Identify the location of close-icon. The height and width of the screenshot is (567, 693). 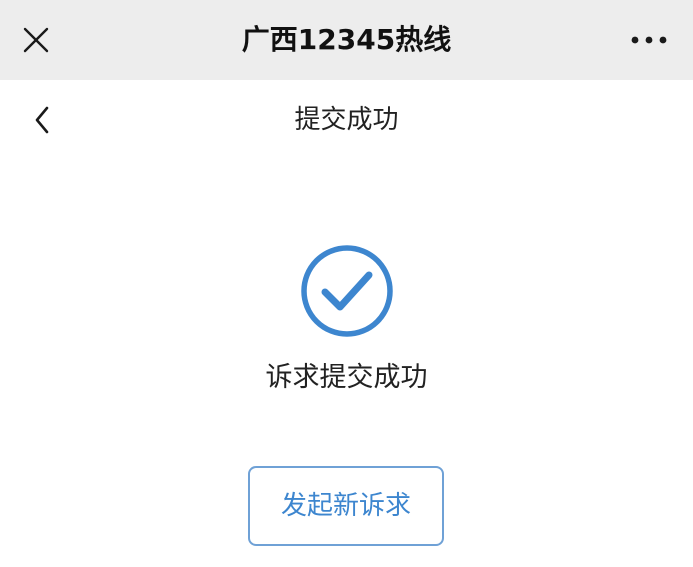
(36, 40).